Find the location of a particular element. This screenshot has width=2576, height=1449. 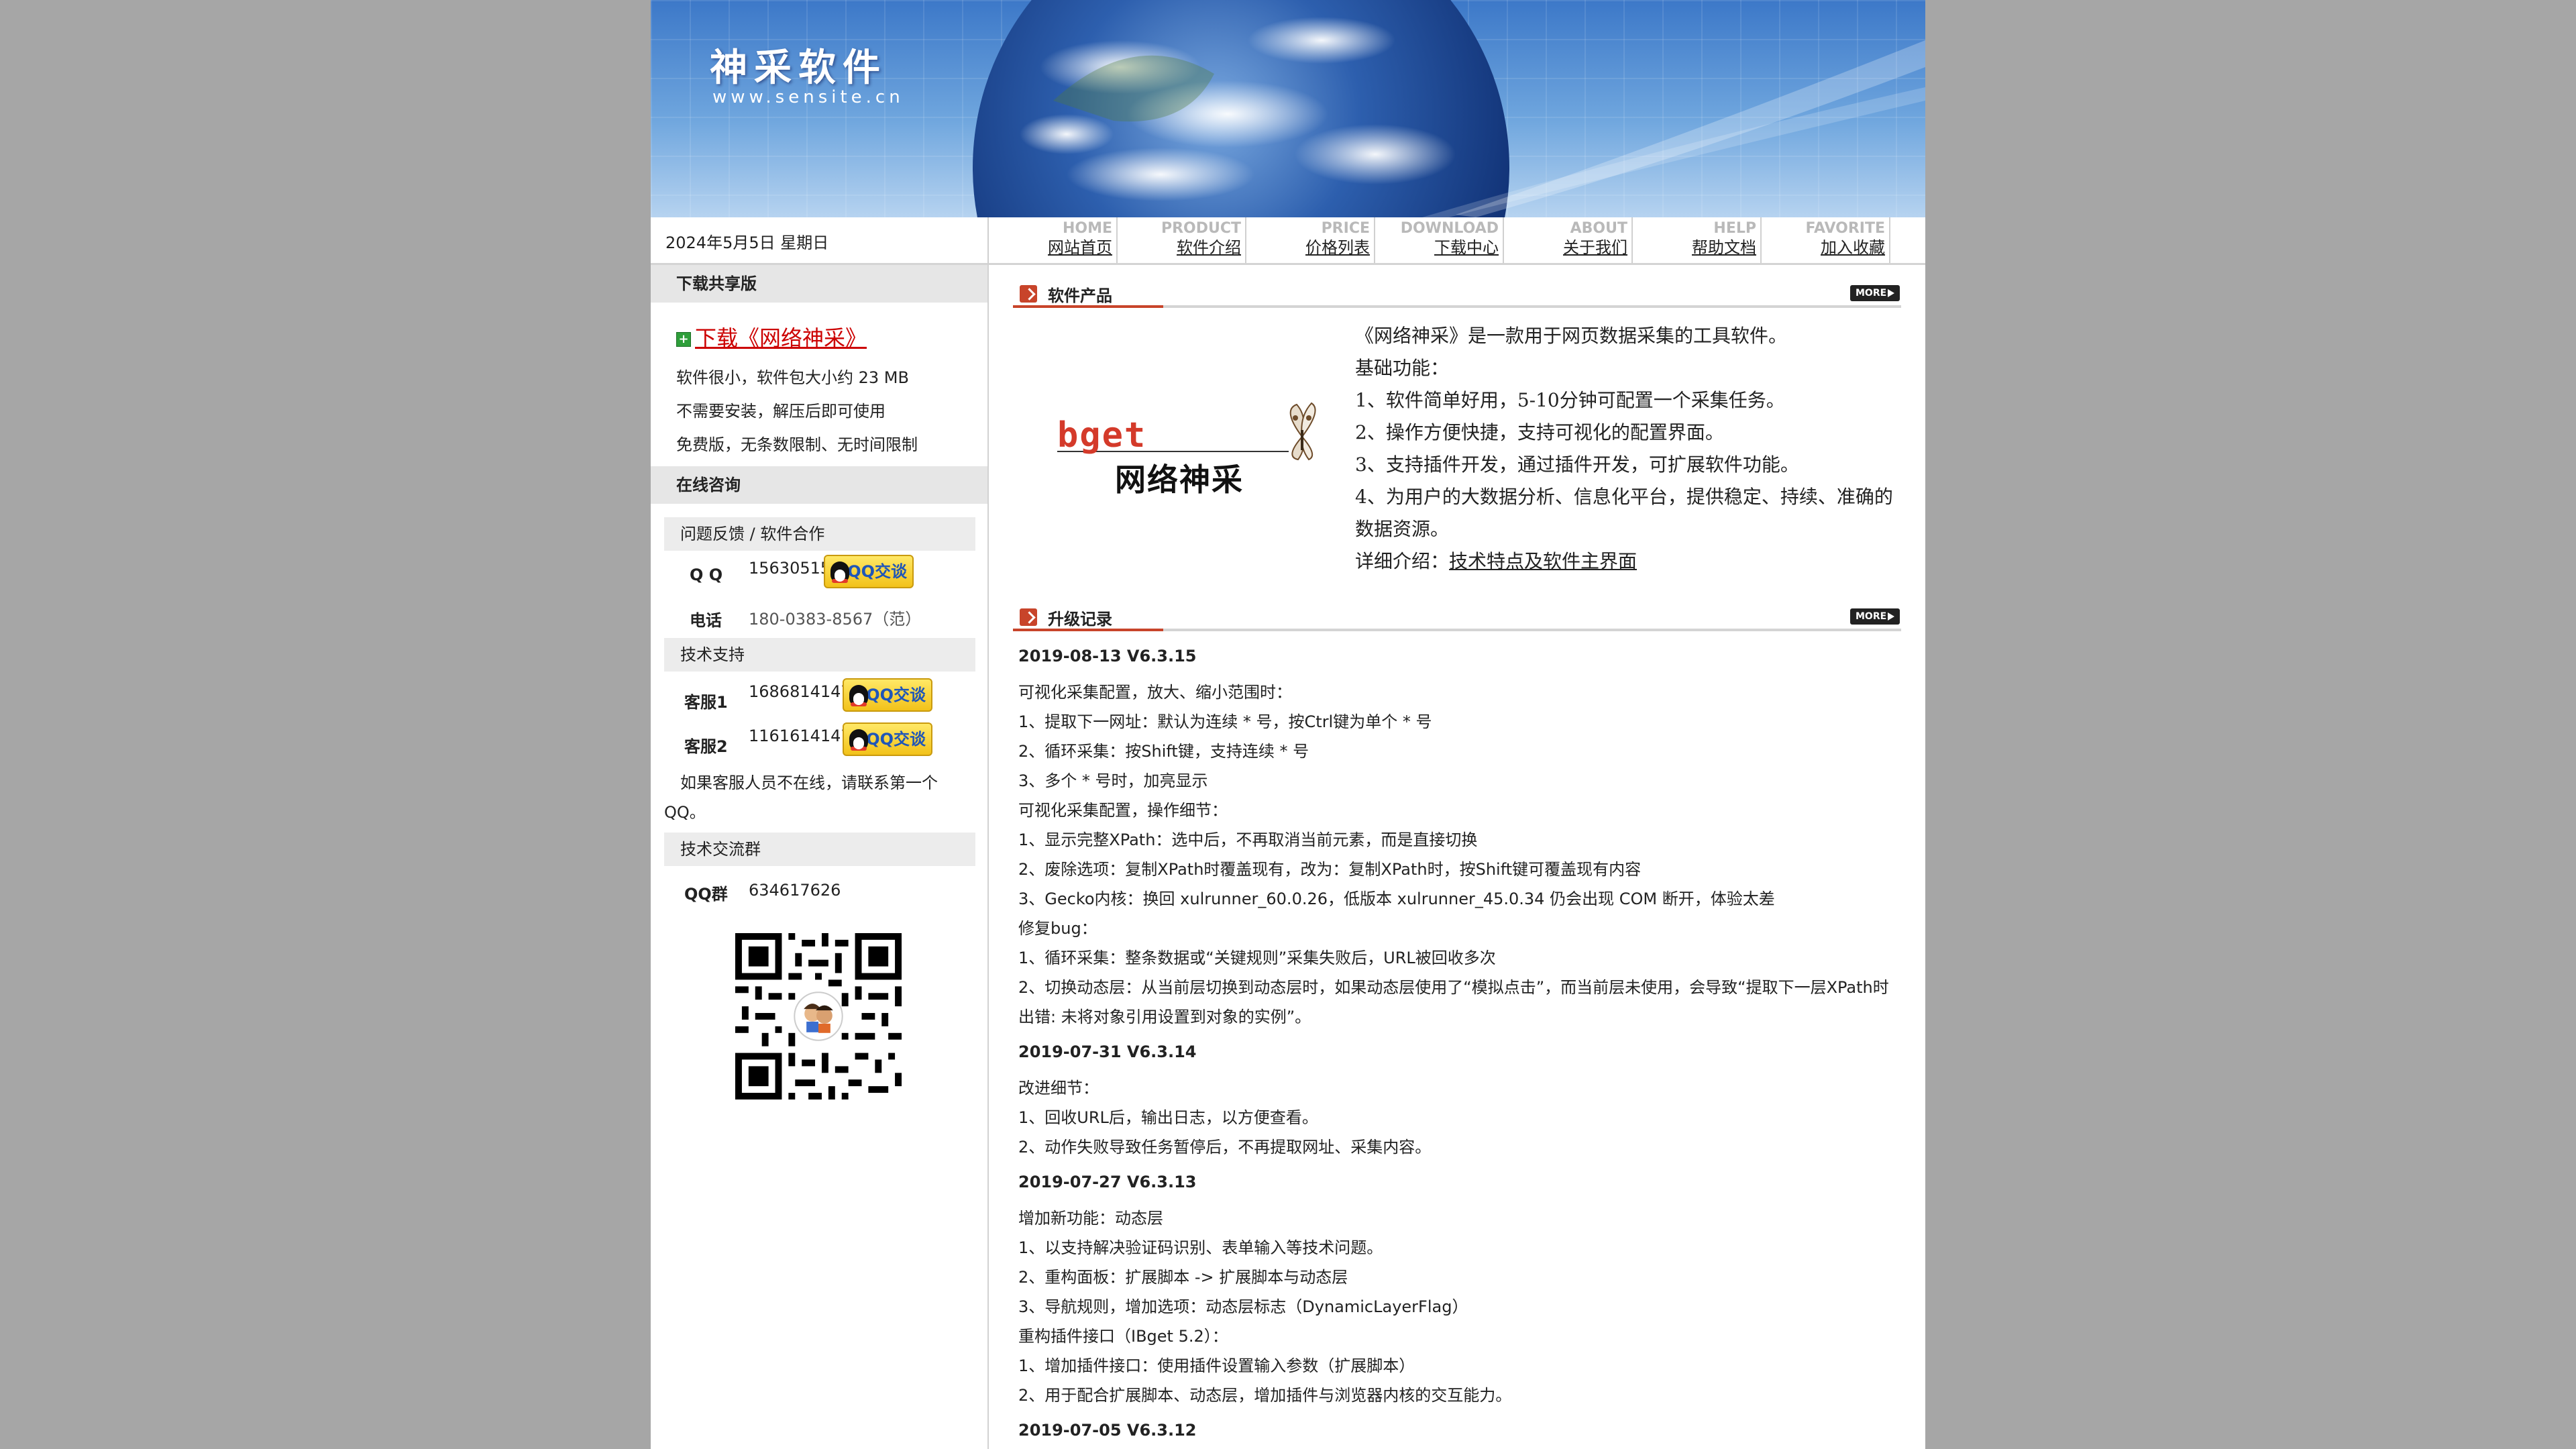

changelog-line: 1、循环采集：整条数据或“关键规则”采集失败后，URL被回收多次 is located at coordinates (1257, 958).